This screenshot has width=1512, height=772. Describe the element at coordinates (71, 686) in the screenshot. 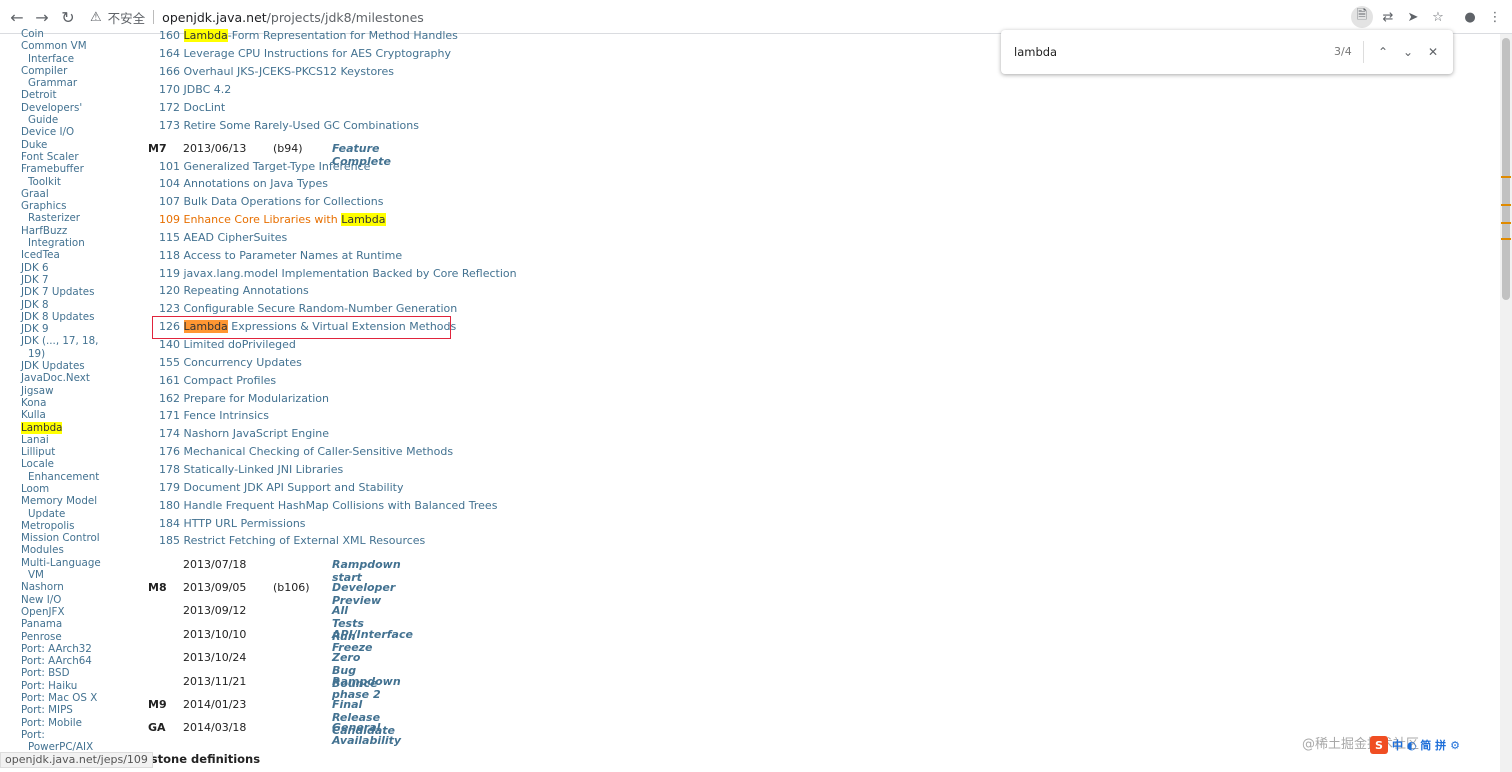

I see `sidebar-item: Port: Haiku` at that location.